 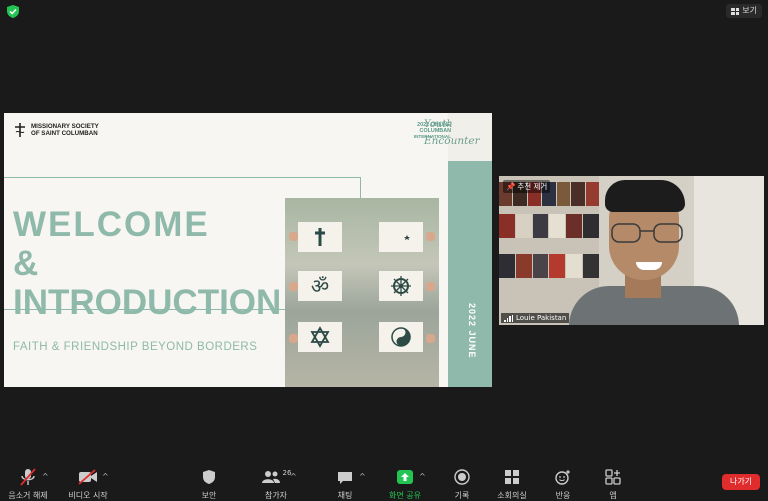 What do you see at coordinates (511, 186) in the screenshot?
I see `pin-icon: 📌` at bounding box center [511, 186].